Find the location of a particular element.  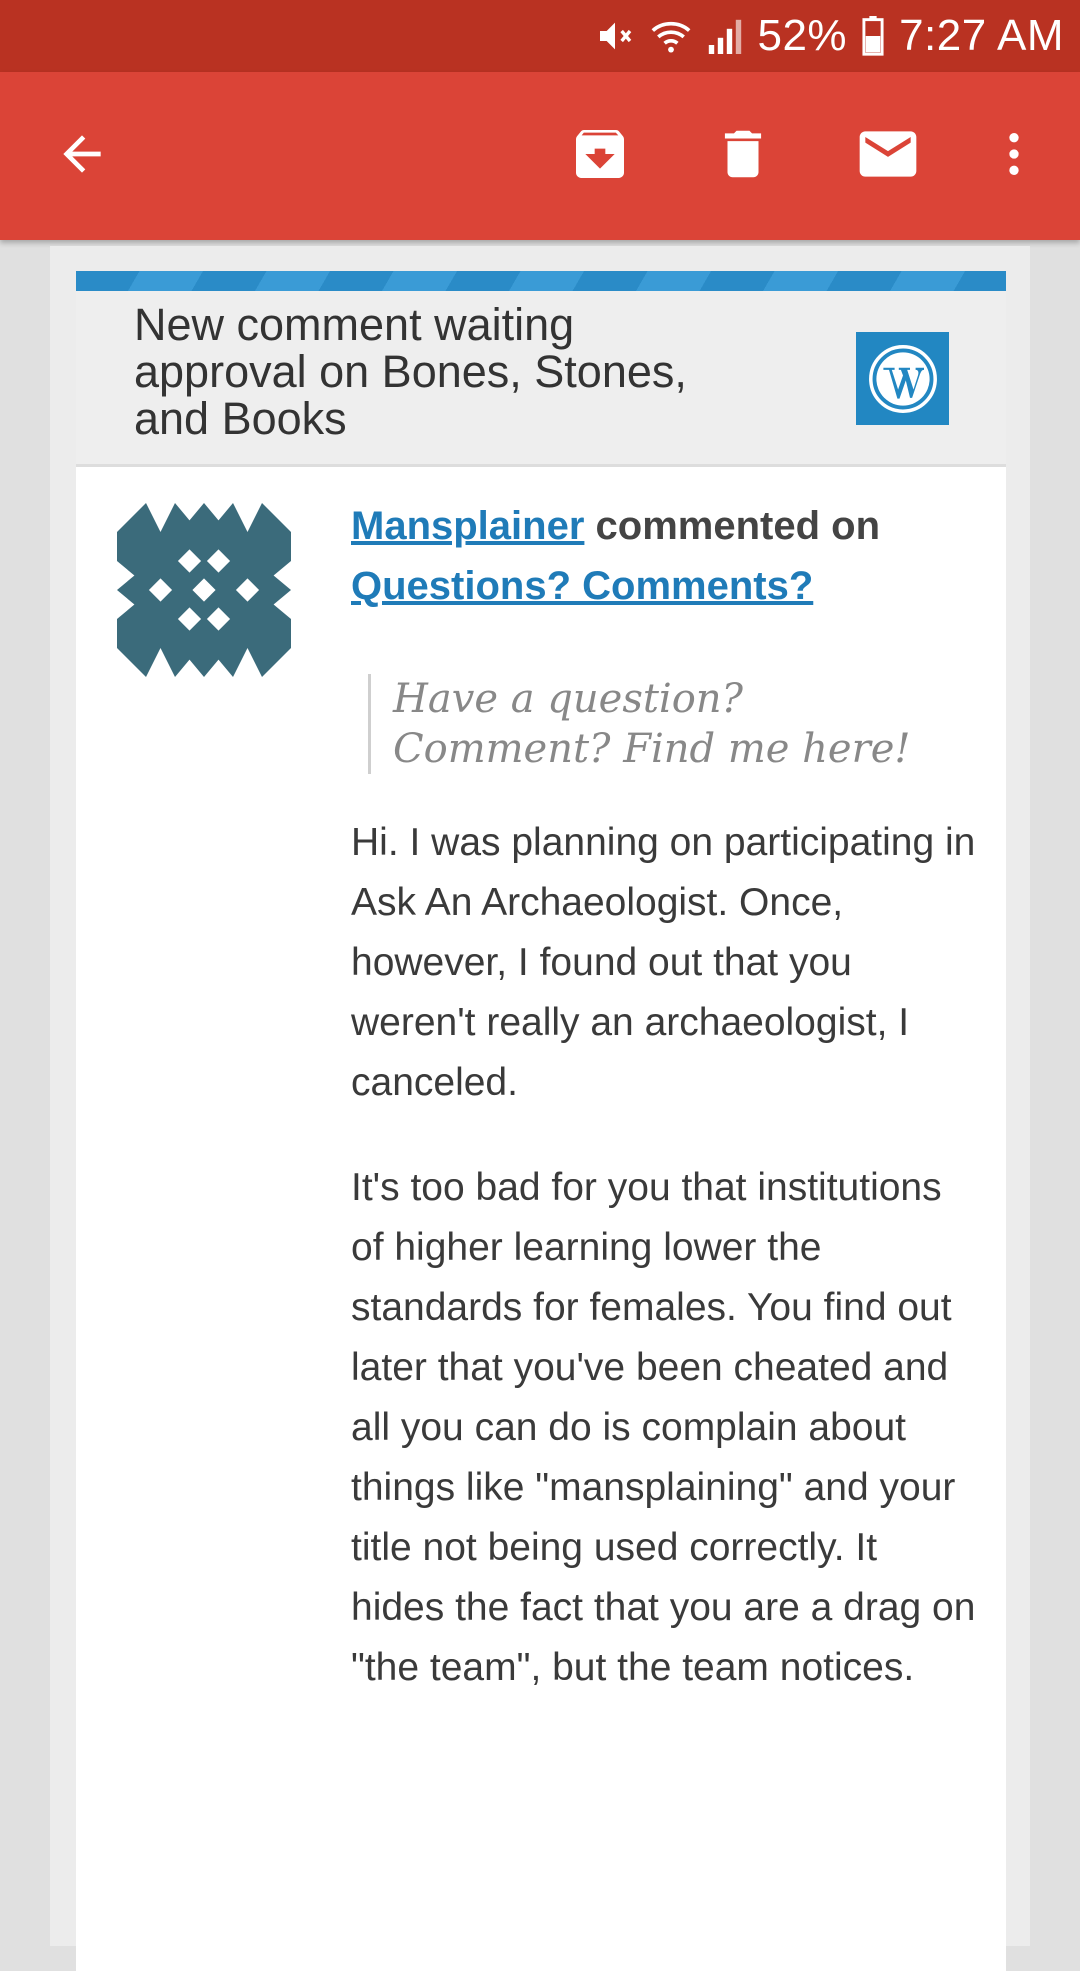

back-button is located at coordinates (82, 156).